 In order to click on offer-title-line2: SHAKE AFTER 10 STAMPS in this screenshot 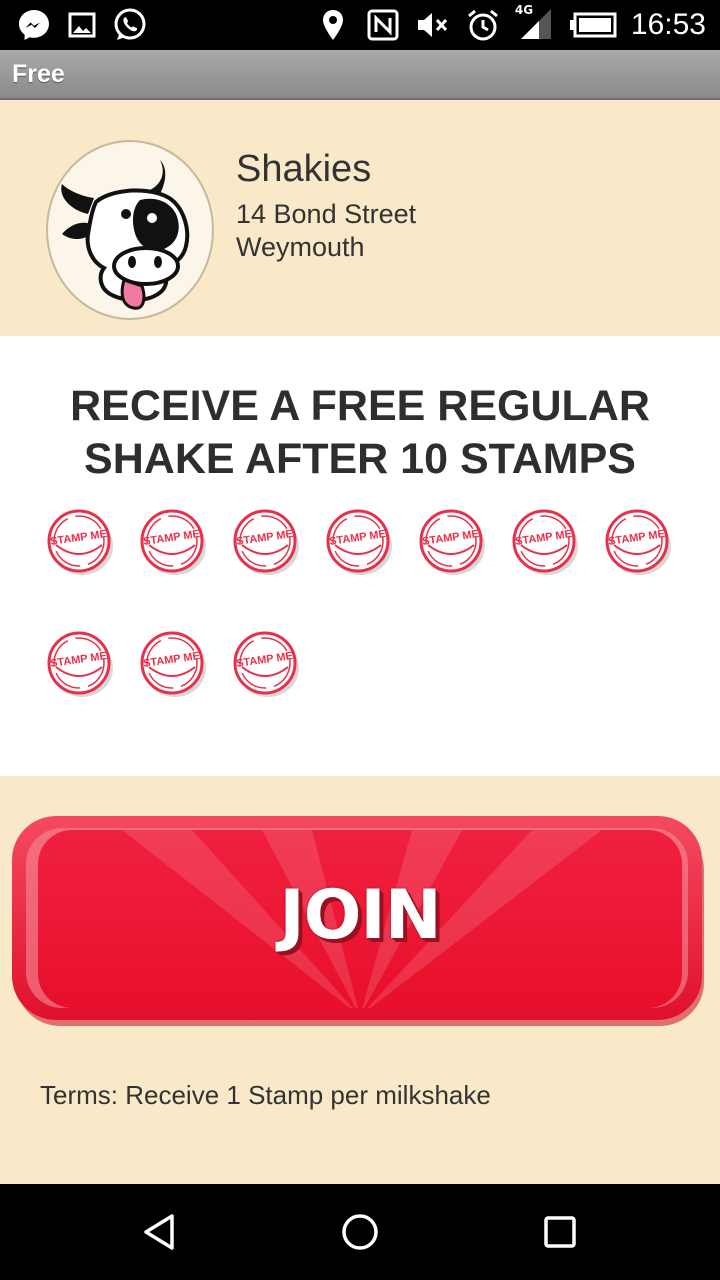, I will do `click(360, 459)`.